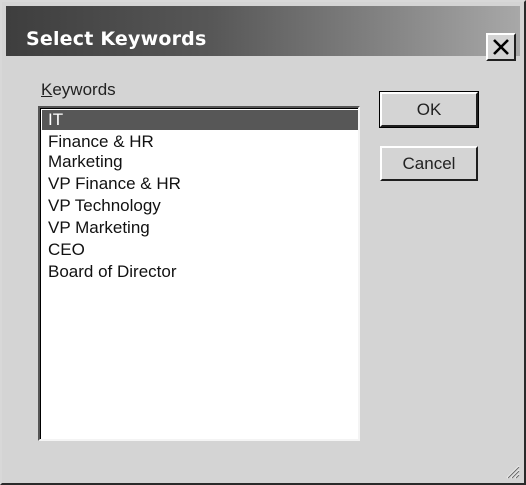  I want to click on keywords-label: Keywords, so click(78, 90).